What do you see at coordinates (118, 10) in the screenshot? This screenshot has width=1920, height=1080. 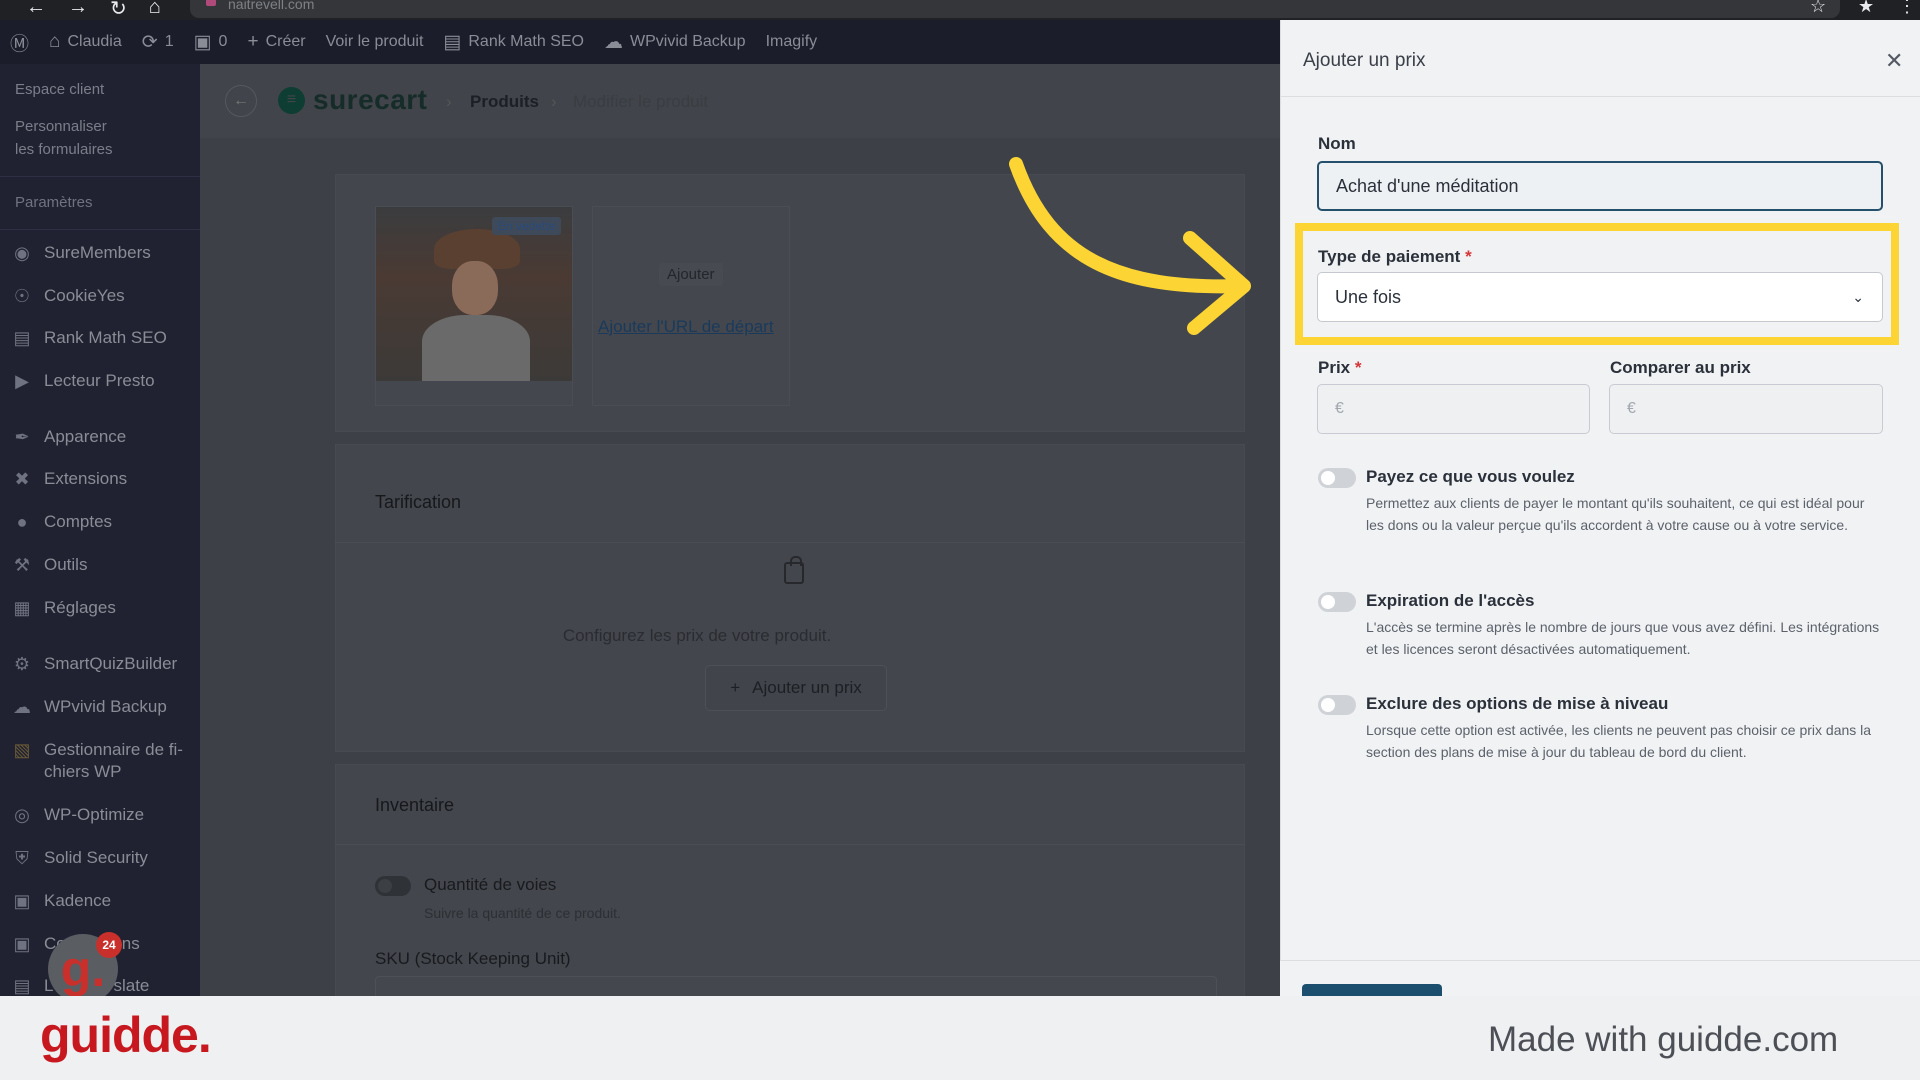 I see `reload-icon: ↻` at bounding box center [118, 10].